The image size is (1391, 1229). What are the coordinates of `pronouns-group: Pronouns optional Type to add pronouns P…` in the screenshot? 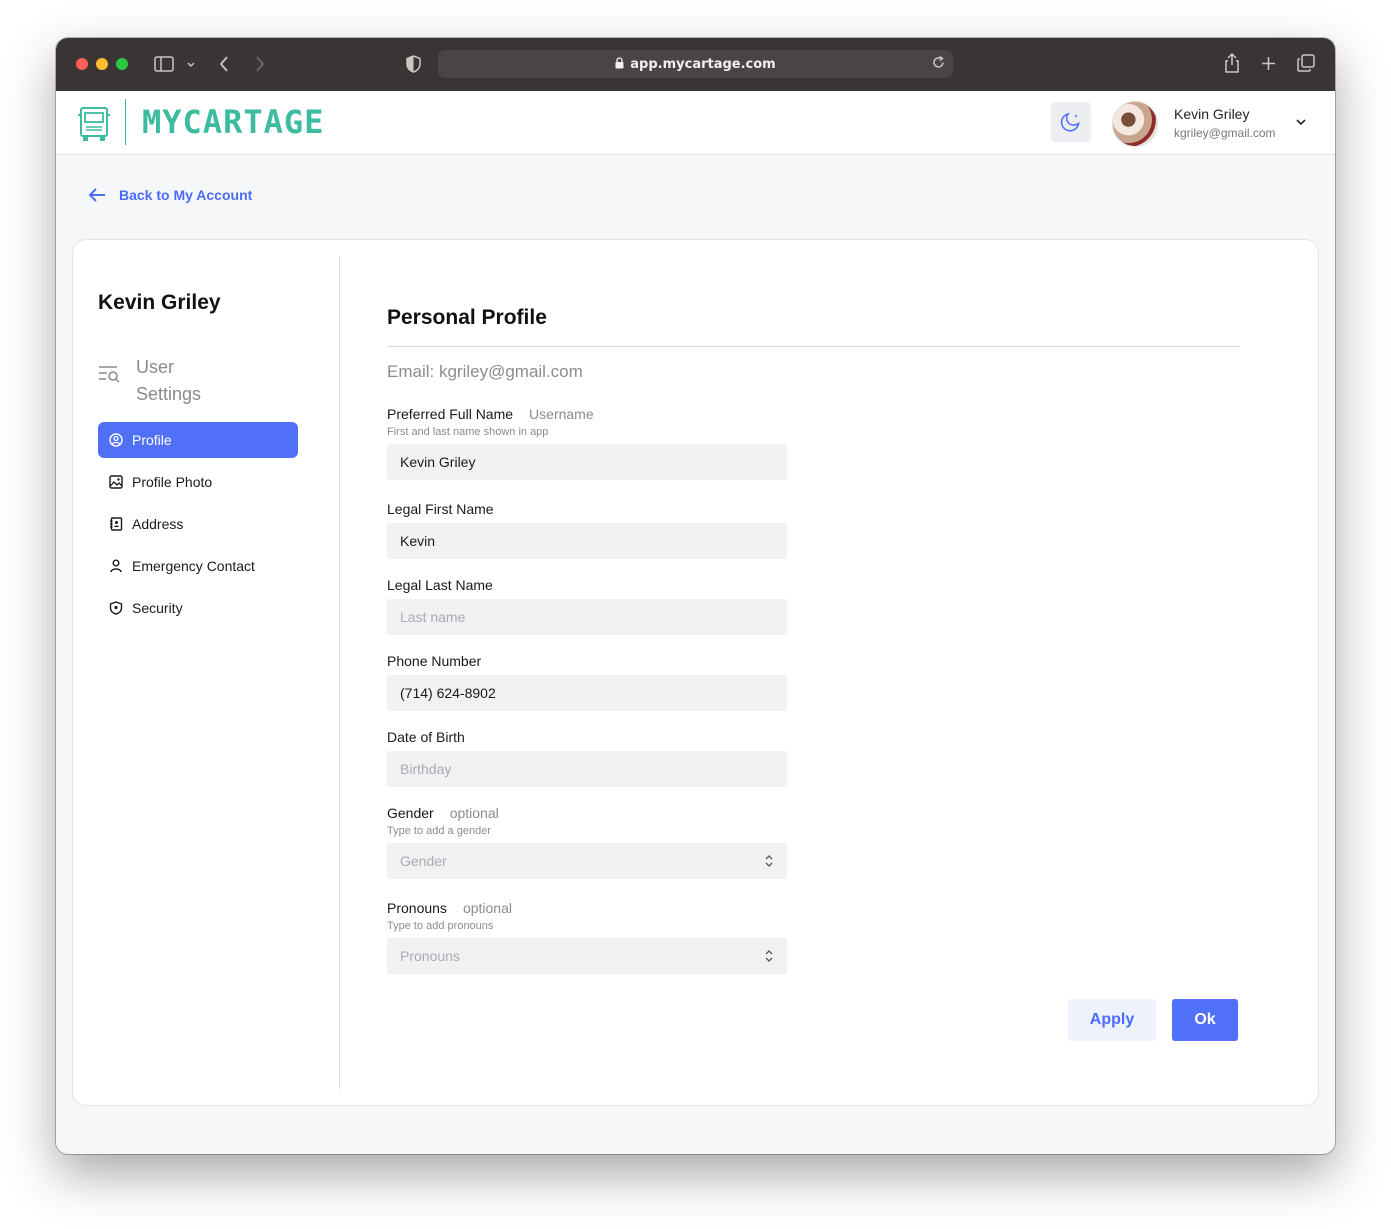 It's located at (587, 937).